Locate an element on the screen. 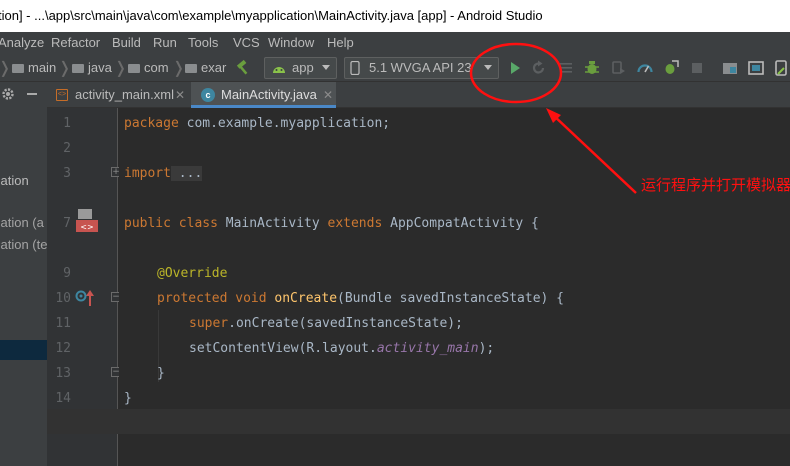 This screenshot has width=790, height=466. annotation-overlay is located at coordinates (553, 118).